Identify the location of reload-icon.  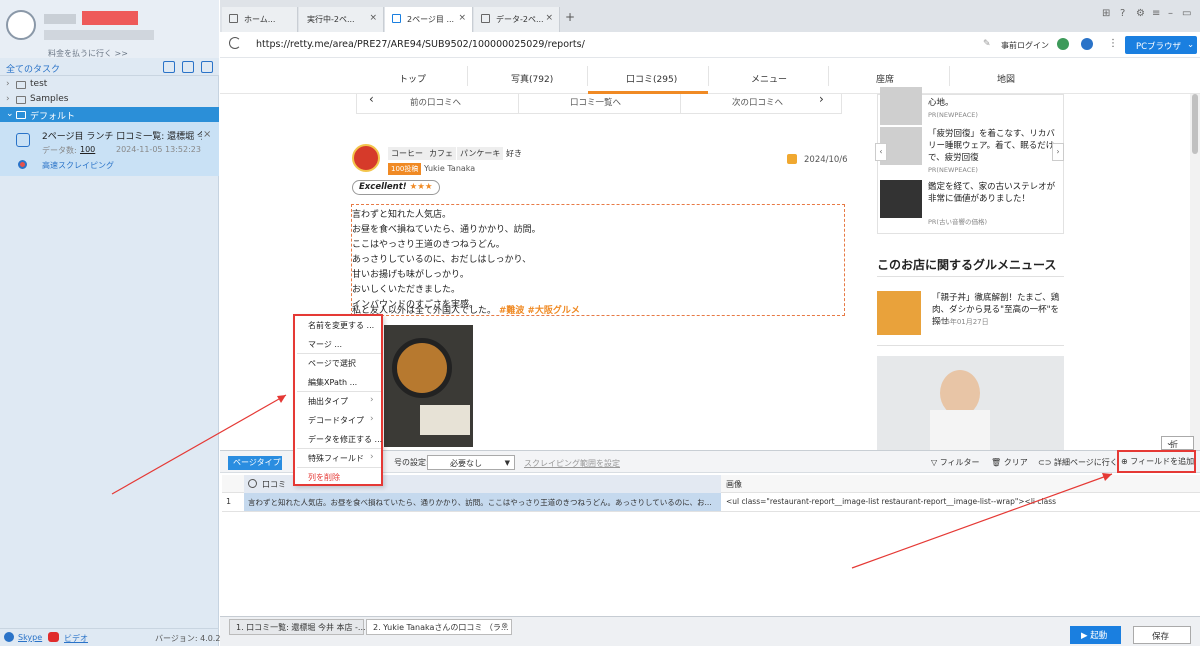
(235, 43).